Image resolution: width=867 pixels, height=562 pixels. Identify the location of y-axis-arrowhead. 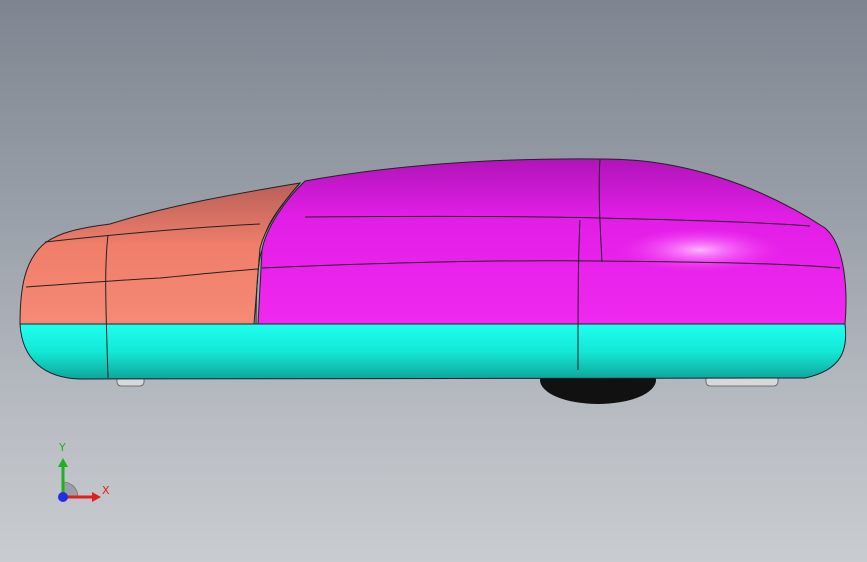
(63, 462).